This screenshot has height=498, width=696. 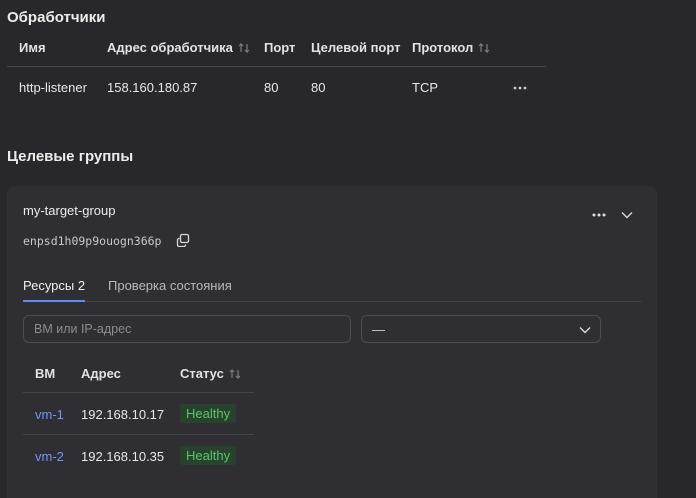 I want to click on copy-icon, so click(x=183, y=240).